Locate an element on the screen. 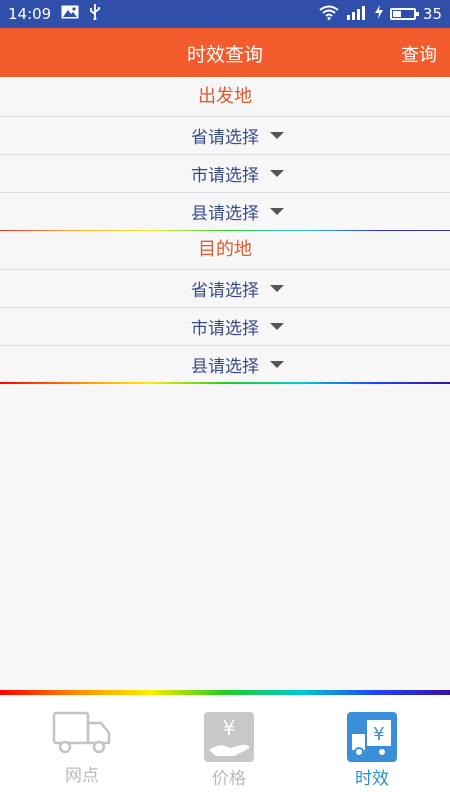 Image resolution: width=450 pixels, height=800 pixels. origin-city-select: 市请选择 is located at coordinates (225, 173).